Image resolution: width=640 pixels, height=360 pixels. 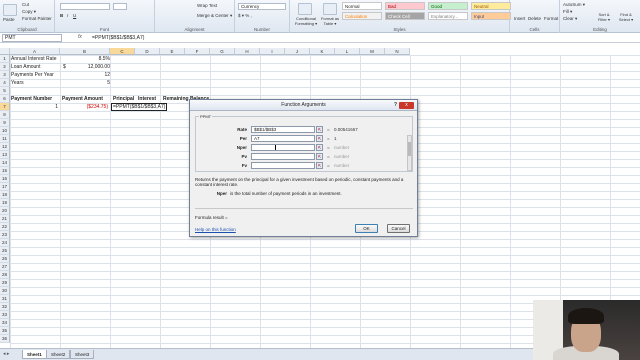 What do you see at coordinates (32, 75) in the screenshot?
I see `cell-a3: Payments Per Year` at bounding box center [32, 75].